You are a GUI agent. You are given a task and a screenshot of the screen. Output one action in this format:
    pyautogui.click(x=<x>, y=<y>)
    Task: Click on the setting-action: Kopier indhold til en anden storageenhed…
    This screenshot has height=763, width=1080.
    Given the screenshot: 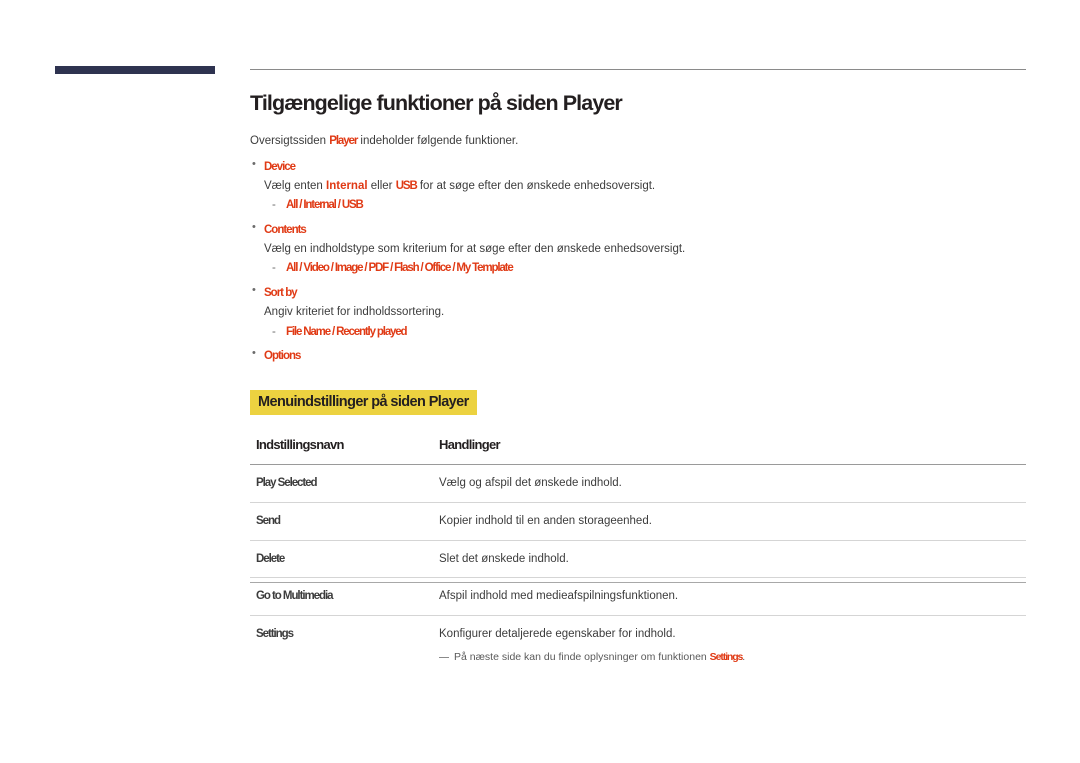 What is the action you would take?
    pyautogui.click(x=729, y=521)
    